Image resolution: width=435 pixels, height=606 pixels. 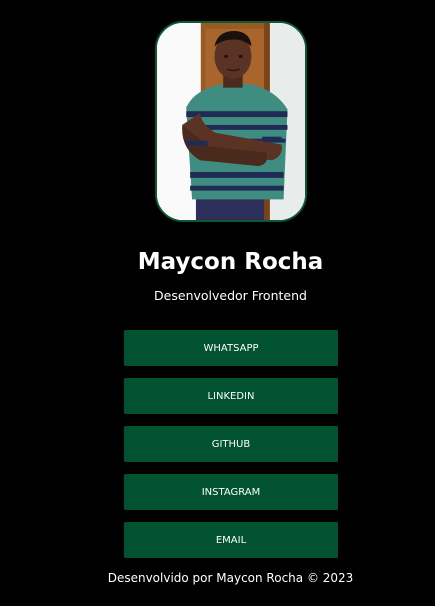 I want to click on linkedin-button: LINKEDIN, so click(x=231, y=396).